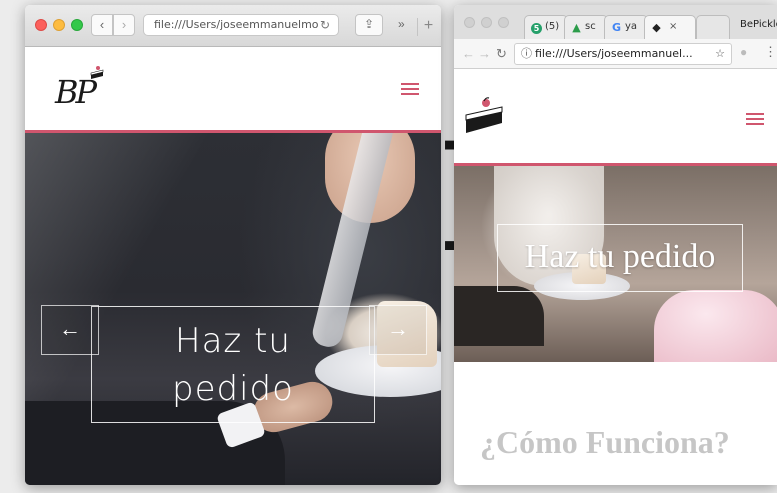 This screenshot has height=493, width=777. What do you see at coordinates (499, 316) in the screenshot?
I see `hero-image-sleeve` at bounding box center [499, 316].